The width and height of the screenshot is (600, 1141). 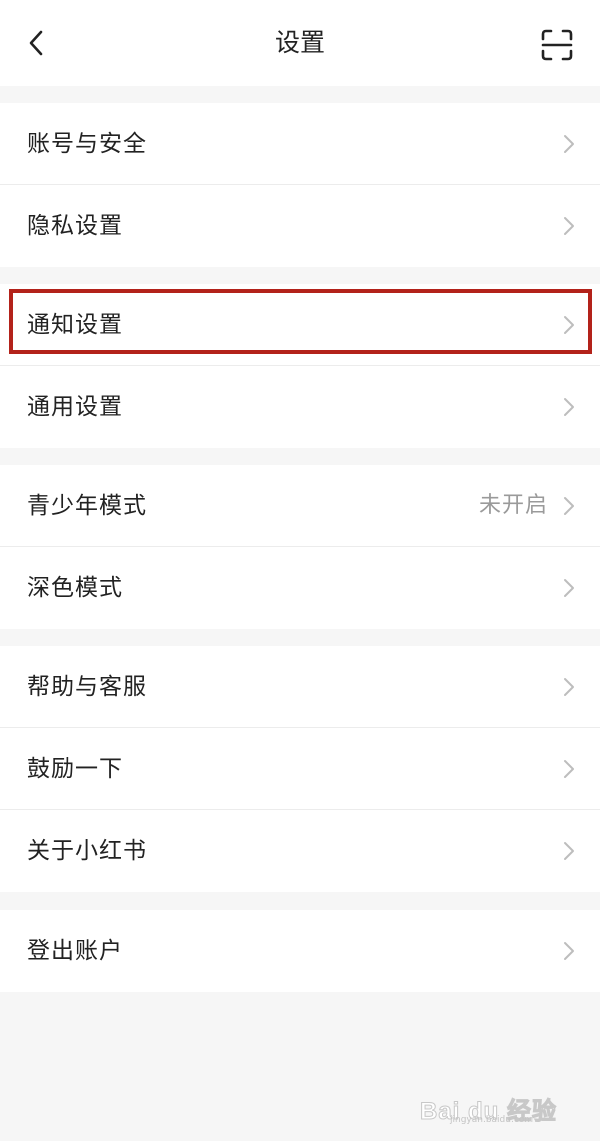 I want to click on settings-item-account-security: 账号与安全, so click(x=300, y=144).